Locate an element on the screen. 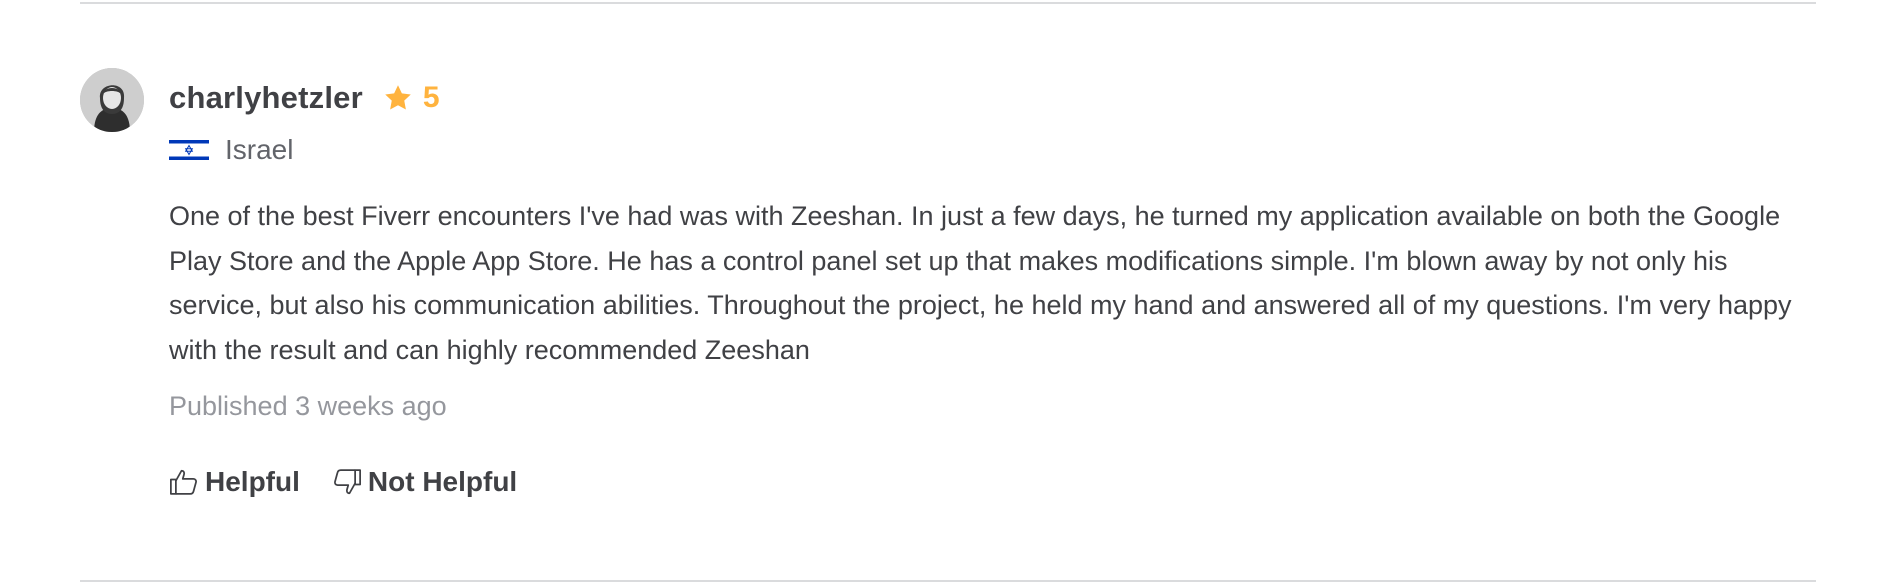 The image size is (1896, 584). not-helpful-label: Not Helpful is located at coordinates (442, 481).